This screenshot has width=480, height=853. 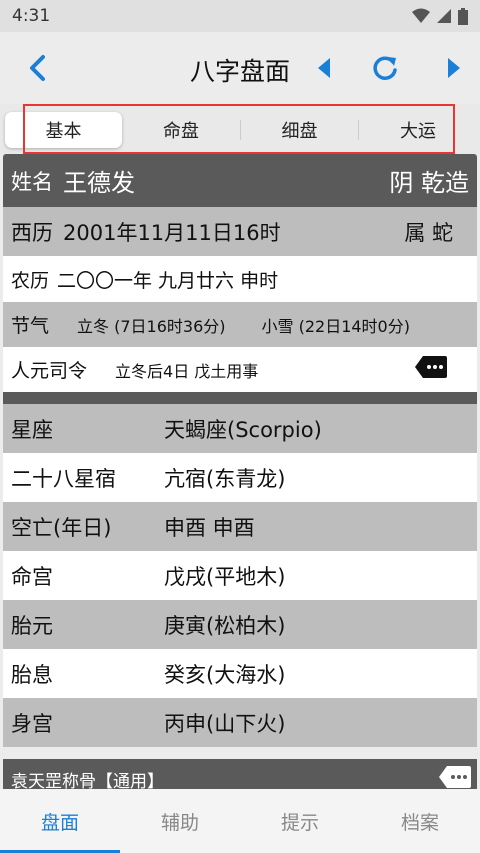 I want to click on refresh-button, so click(x=385, y=68).